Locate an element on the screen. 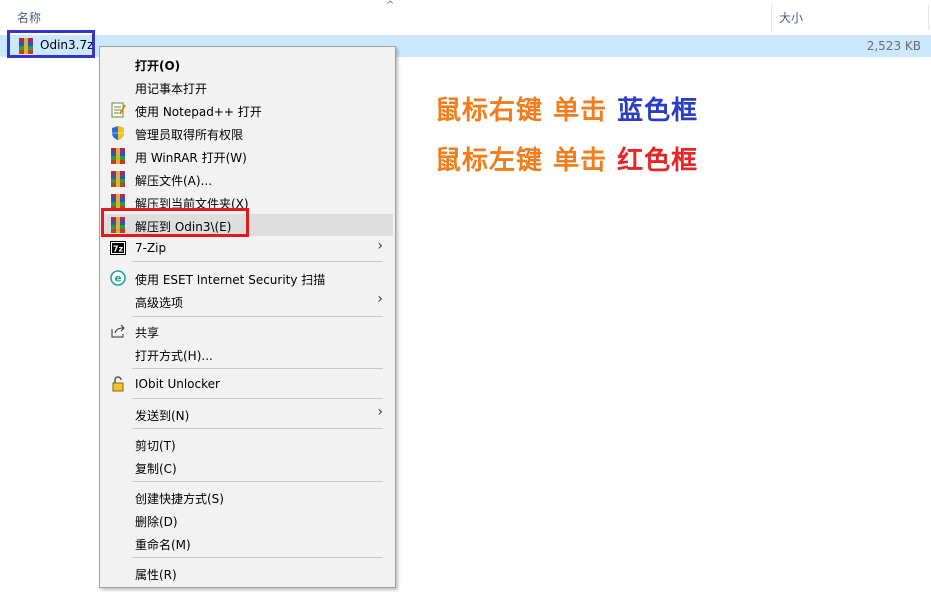  lock-icon is located at coordinates (118, 384).